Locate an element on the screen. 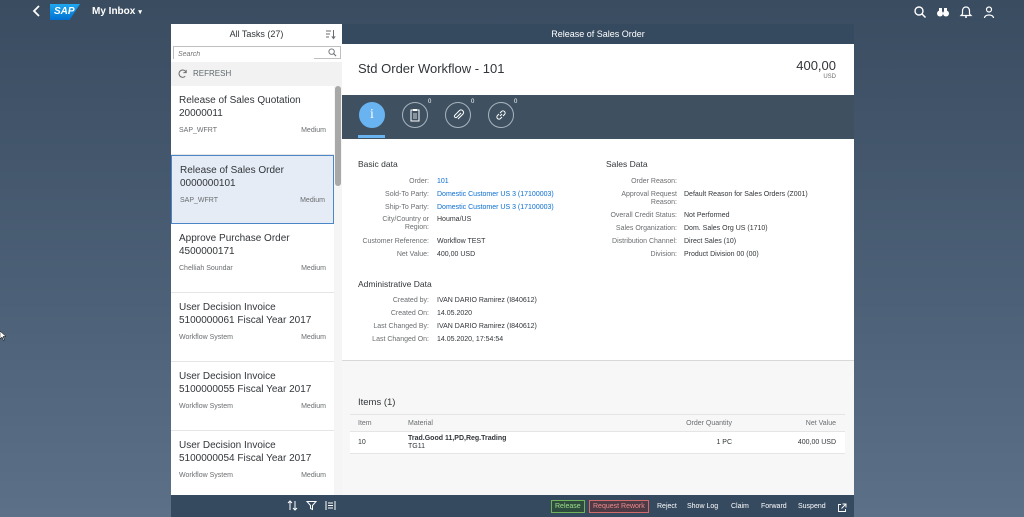 The width and height of the screenshot is (1024, 517). scrollbar-thumb is located at coordinates (338, 136).